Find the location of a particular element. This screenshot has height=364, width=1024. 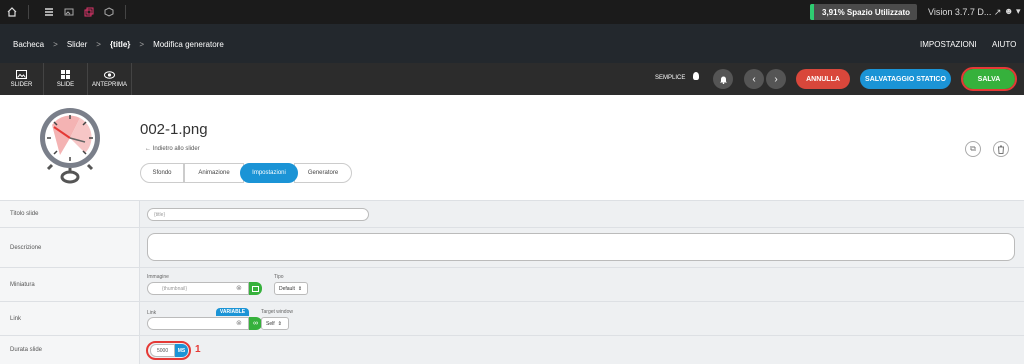

bell-icon is located at coordinates (723, 80).